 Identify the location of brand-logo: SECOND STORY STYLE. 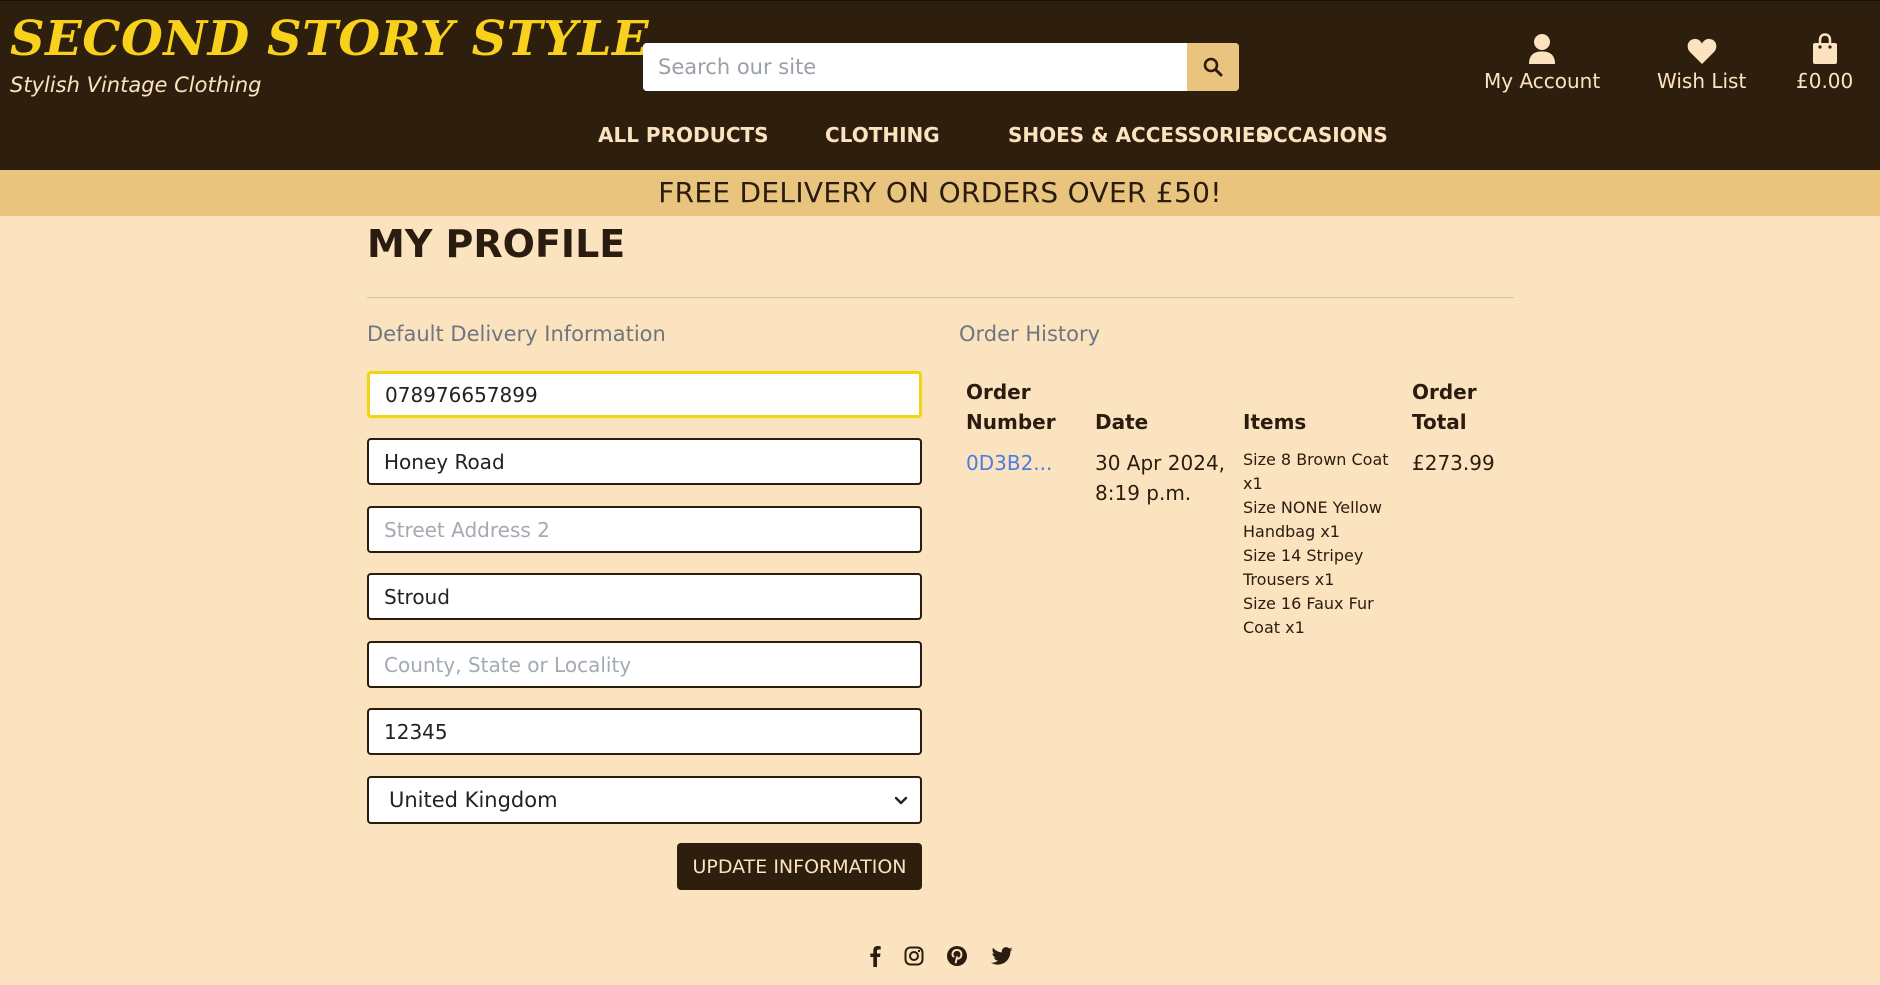
(329, 39).